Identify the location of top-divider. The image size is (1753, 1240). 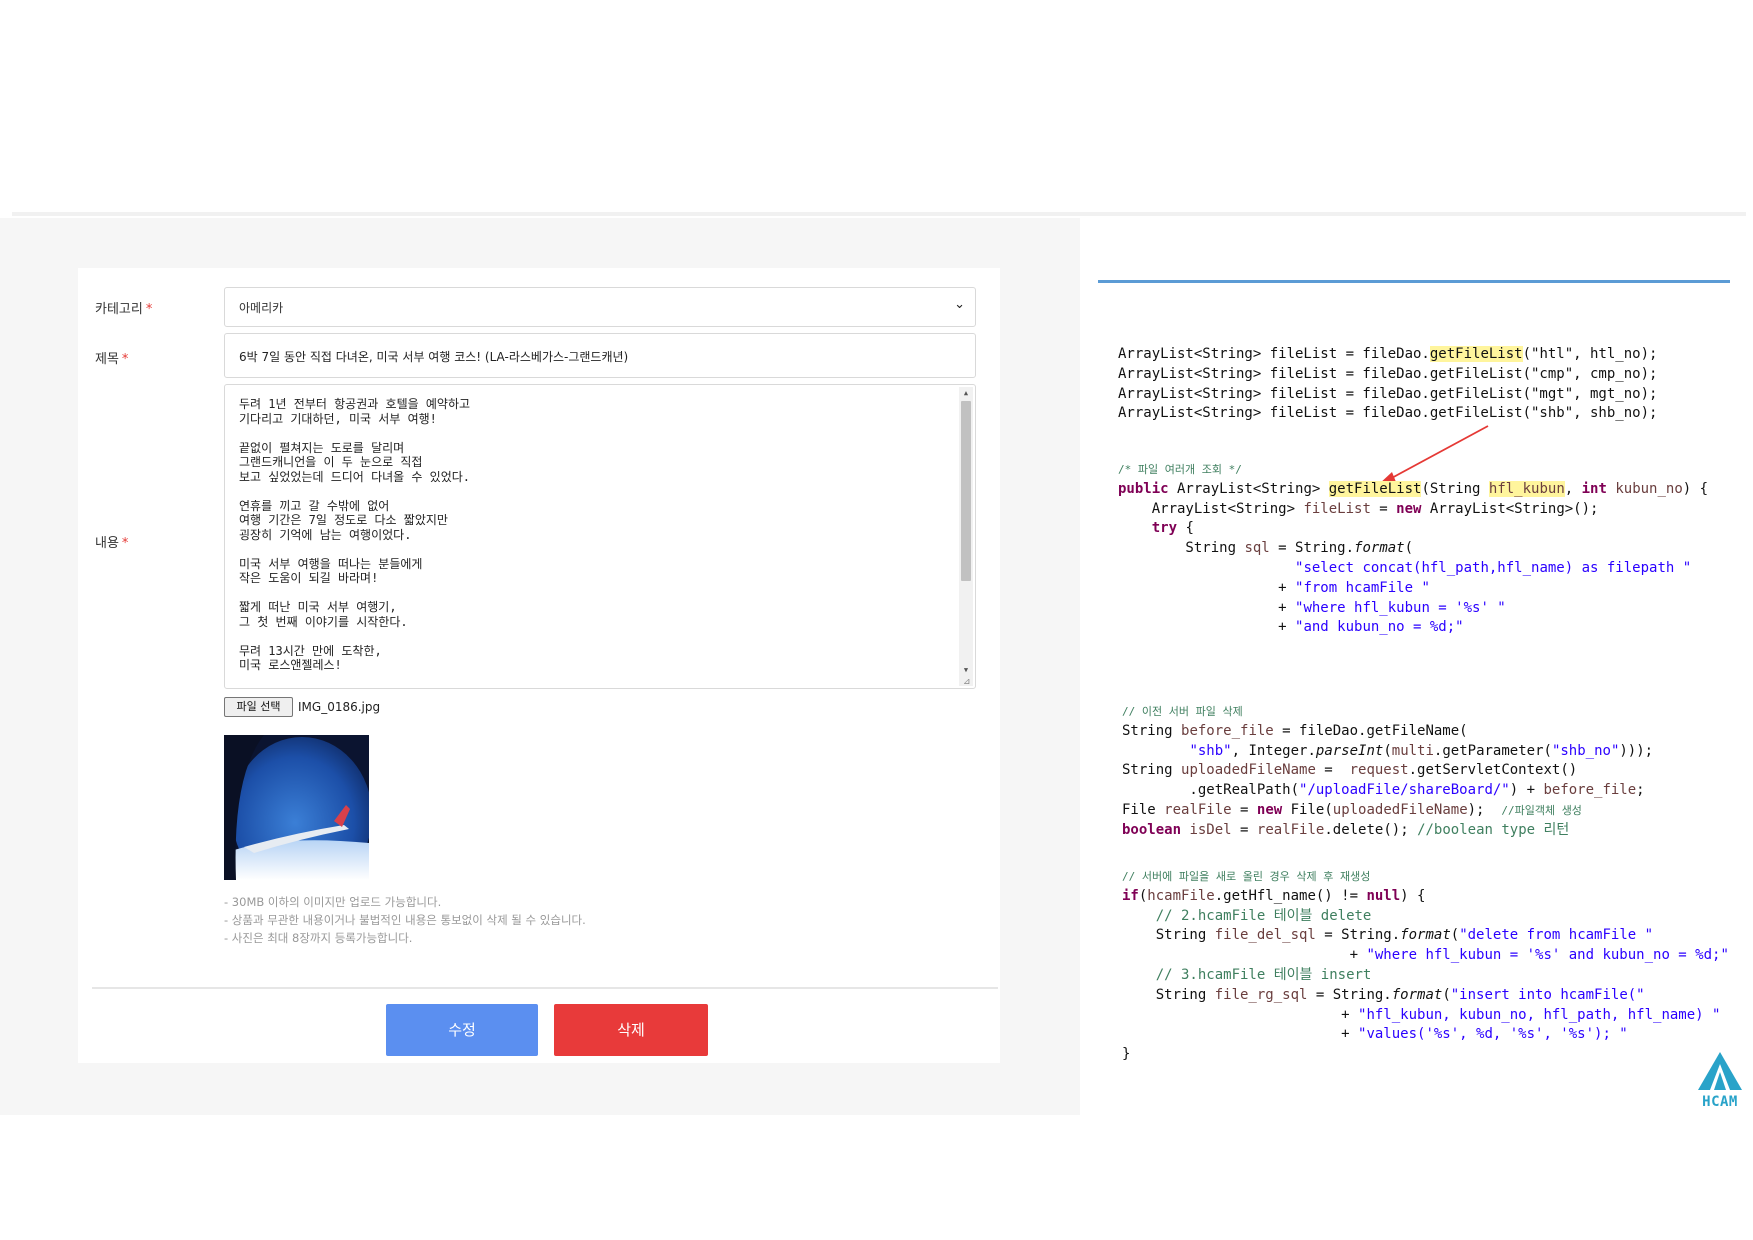
(879, 214).